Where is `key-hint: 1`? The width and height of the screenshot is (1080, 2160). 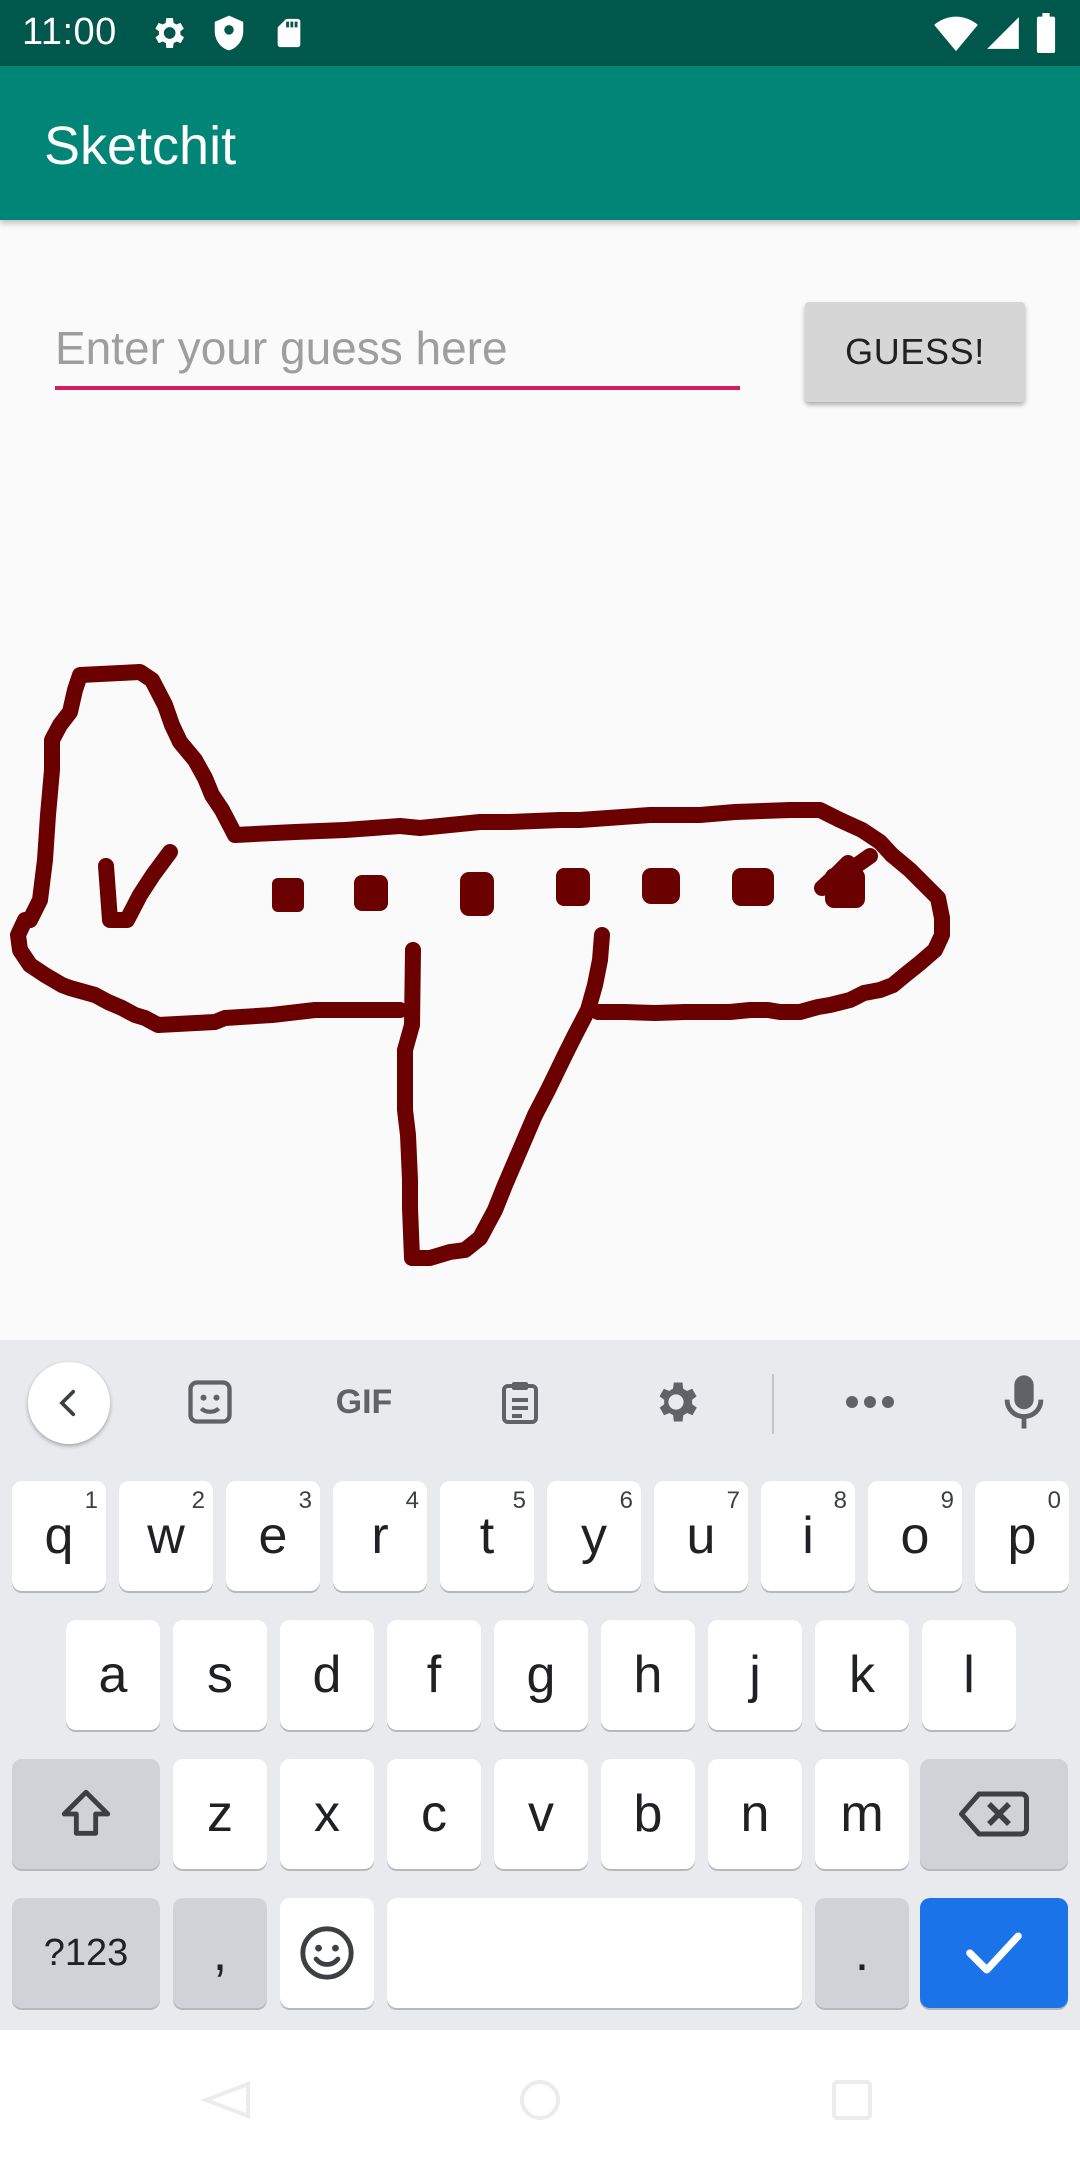
key-hint: 1 is located at coordinates (91, 1500).